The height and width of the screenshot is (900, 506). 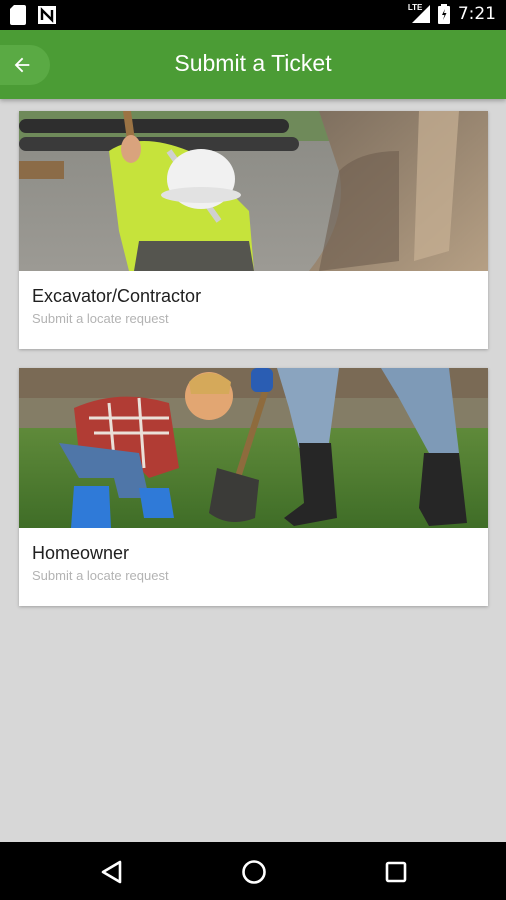 I want to click on card-title: Excavator/Contractor, so click(x=117, y=296).